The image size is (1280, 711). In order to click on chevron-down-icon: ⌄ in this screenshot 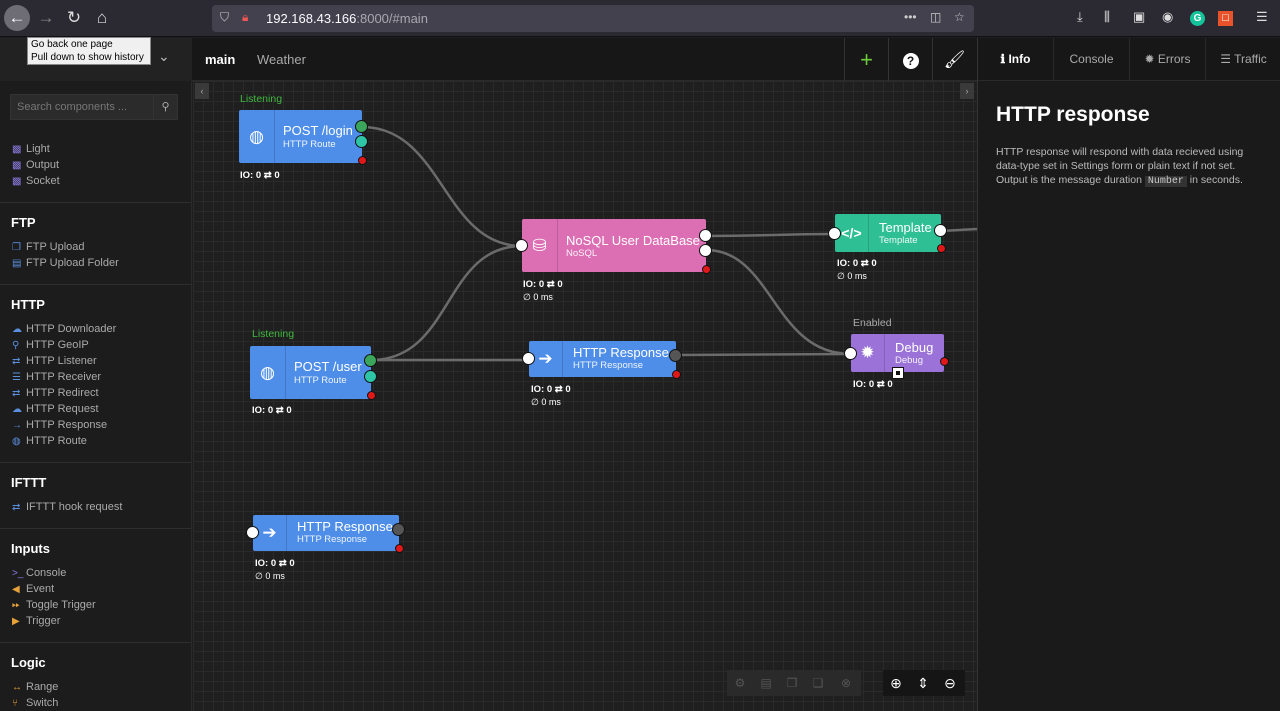, I will do `click(164, 56)`.